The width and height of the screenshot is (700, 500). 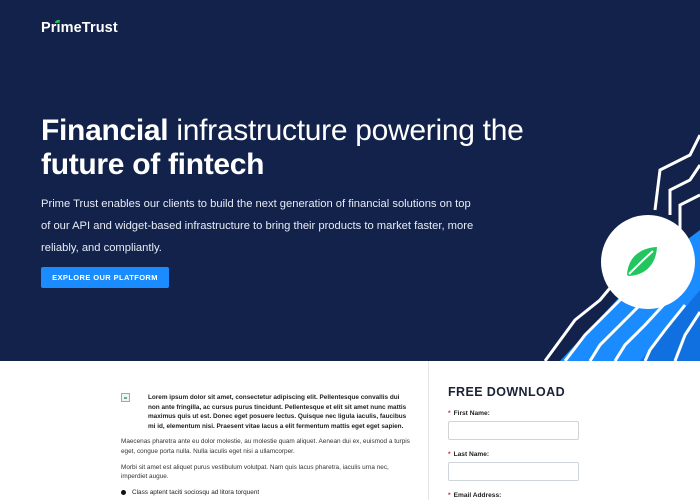 I want to click on bullet-icon, so click(x=123, y=493).